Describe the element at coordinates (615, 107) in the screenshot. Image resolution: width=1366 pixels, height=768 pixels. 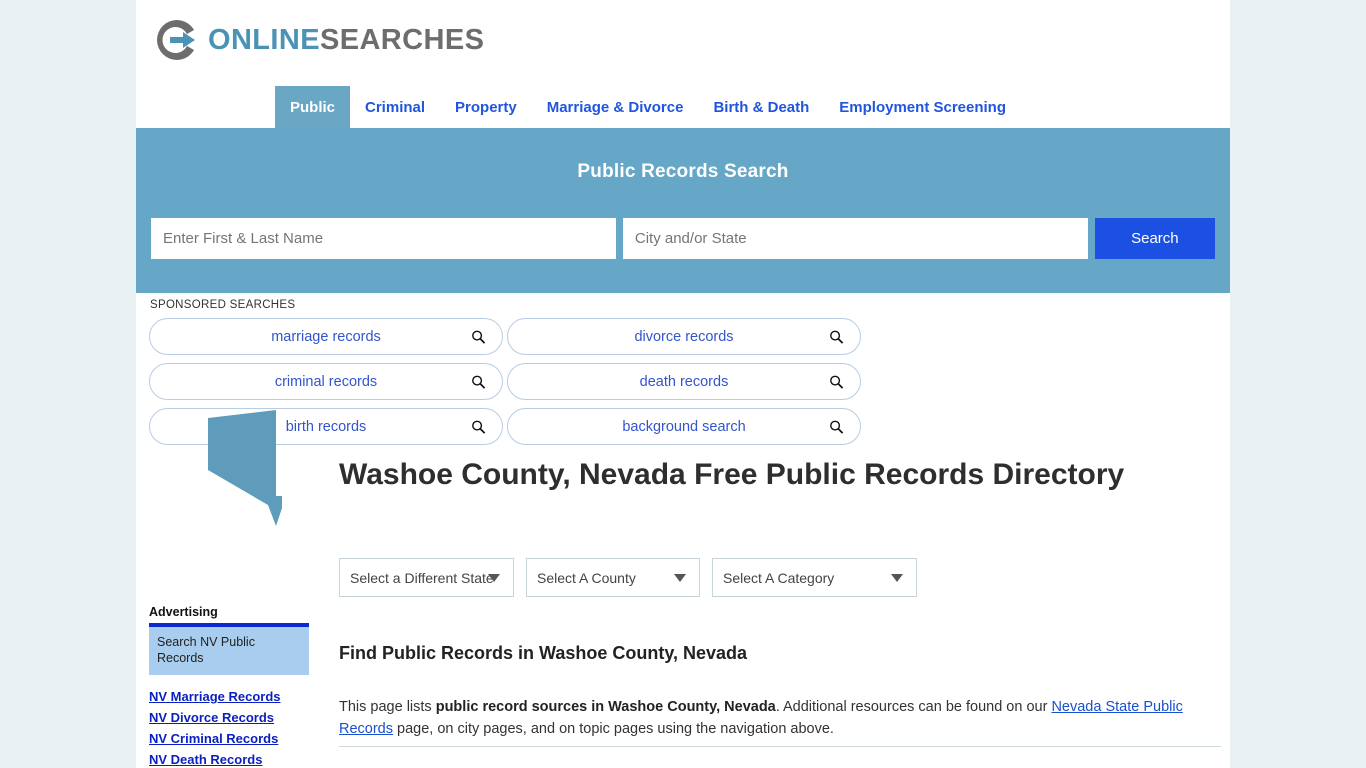
I see `tab-marriage-divorce: Marriage & Divorce` at that location.